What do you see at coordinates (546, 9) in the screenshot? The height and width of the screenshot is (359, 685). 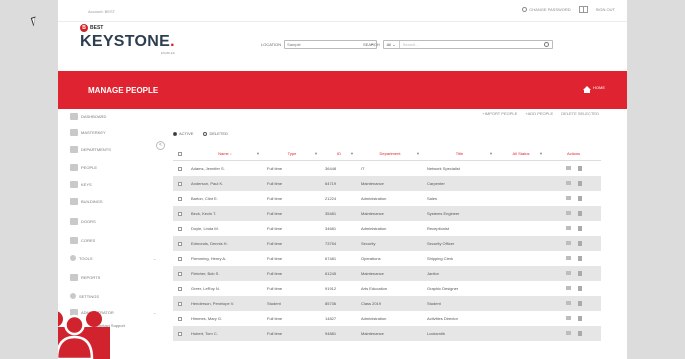 I see `change-password-link: CHANGE PASSWORD` at bounding box center [546, 9].